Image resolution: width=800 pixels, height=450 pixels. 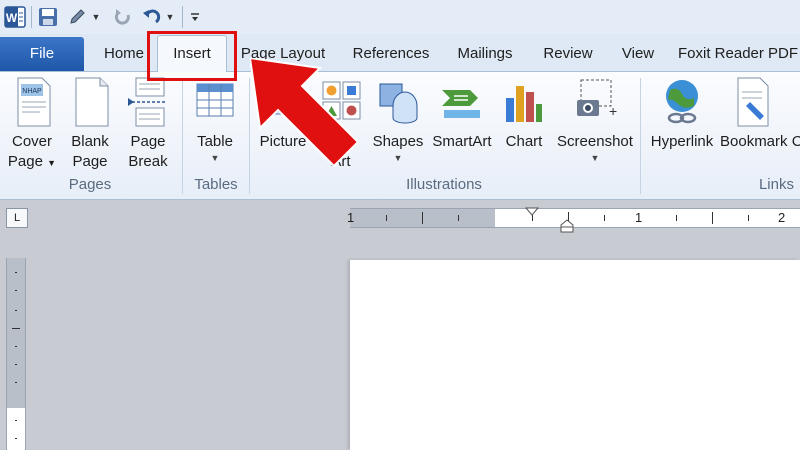 What do you see at coordinates (398, 103) in the screenshot?
I see `shapes-icon` at bounding box center [398, 103].